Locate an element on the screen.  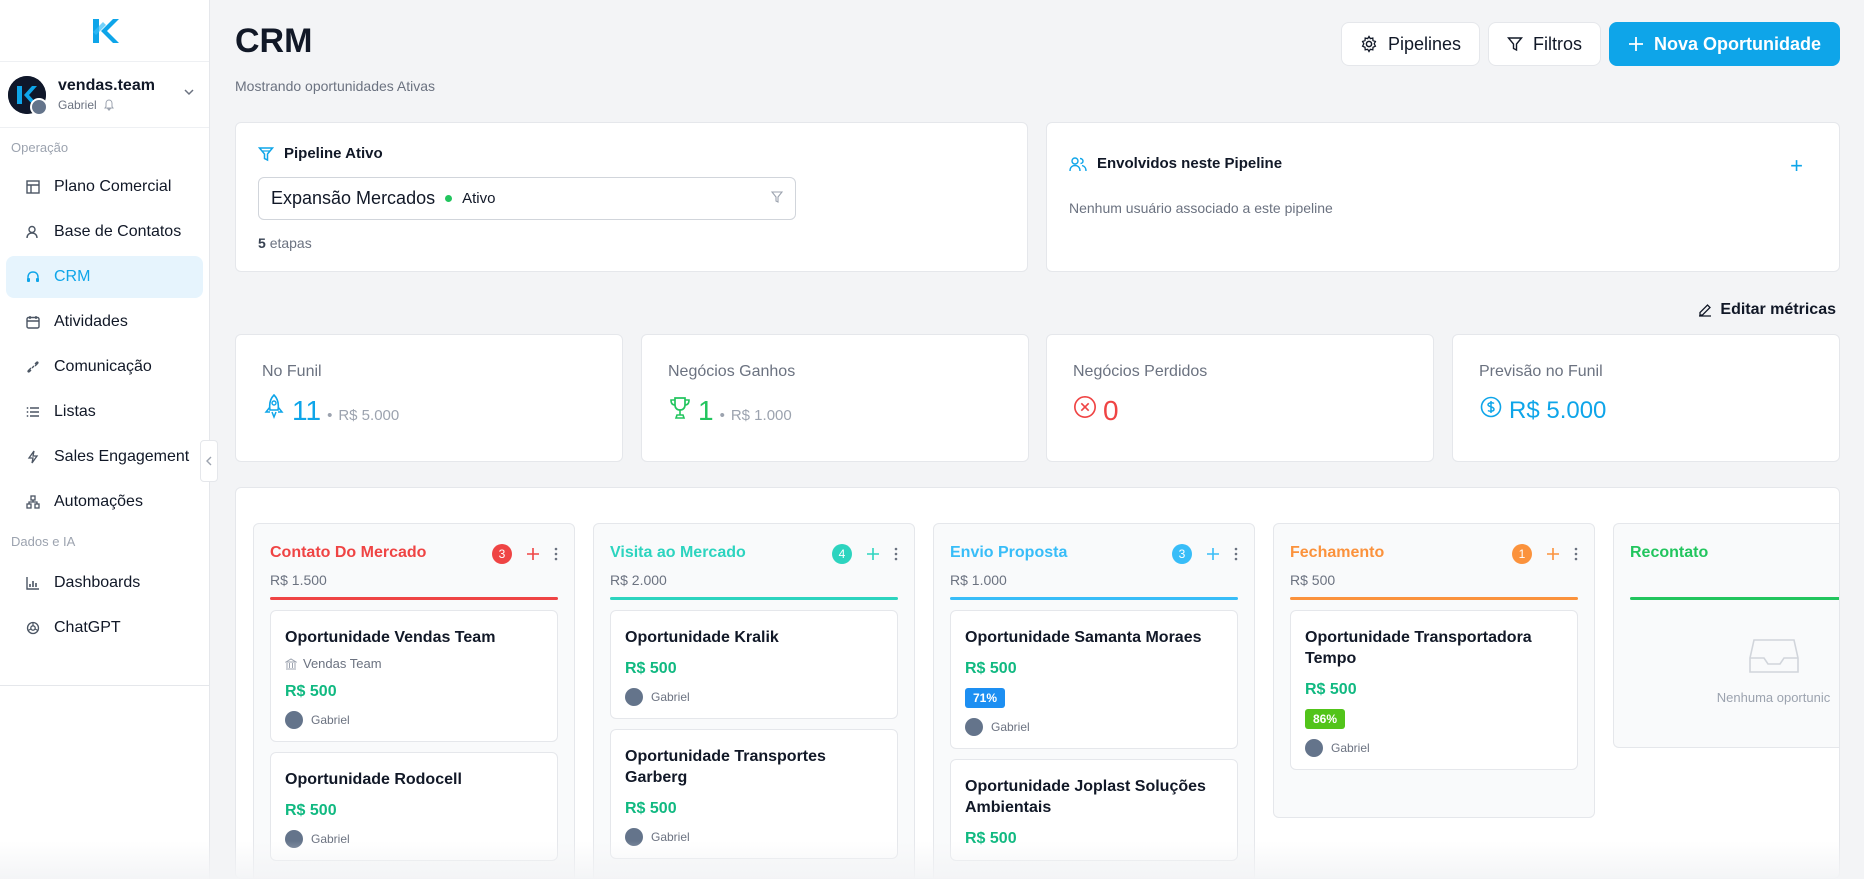
sidebar-item-comunicacao: Comunicação is located at coordinates (104, 367).